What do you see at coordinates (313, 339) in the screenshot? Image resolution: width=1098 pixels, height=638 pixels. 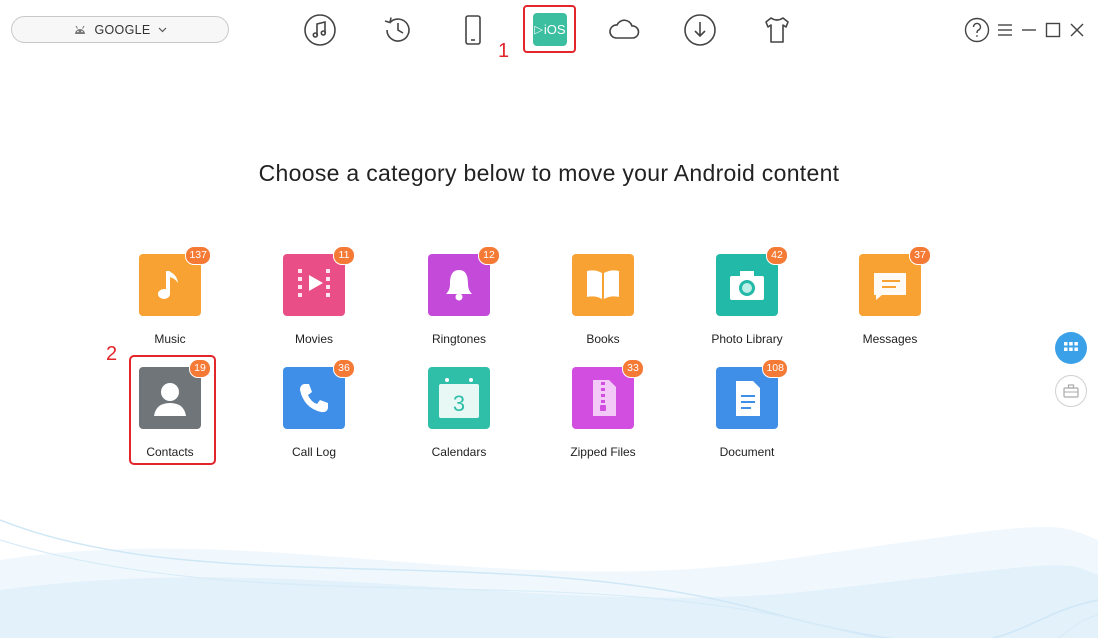 I see `category-label: Movies` at bounding box center [313, 339].